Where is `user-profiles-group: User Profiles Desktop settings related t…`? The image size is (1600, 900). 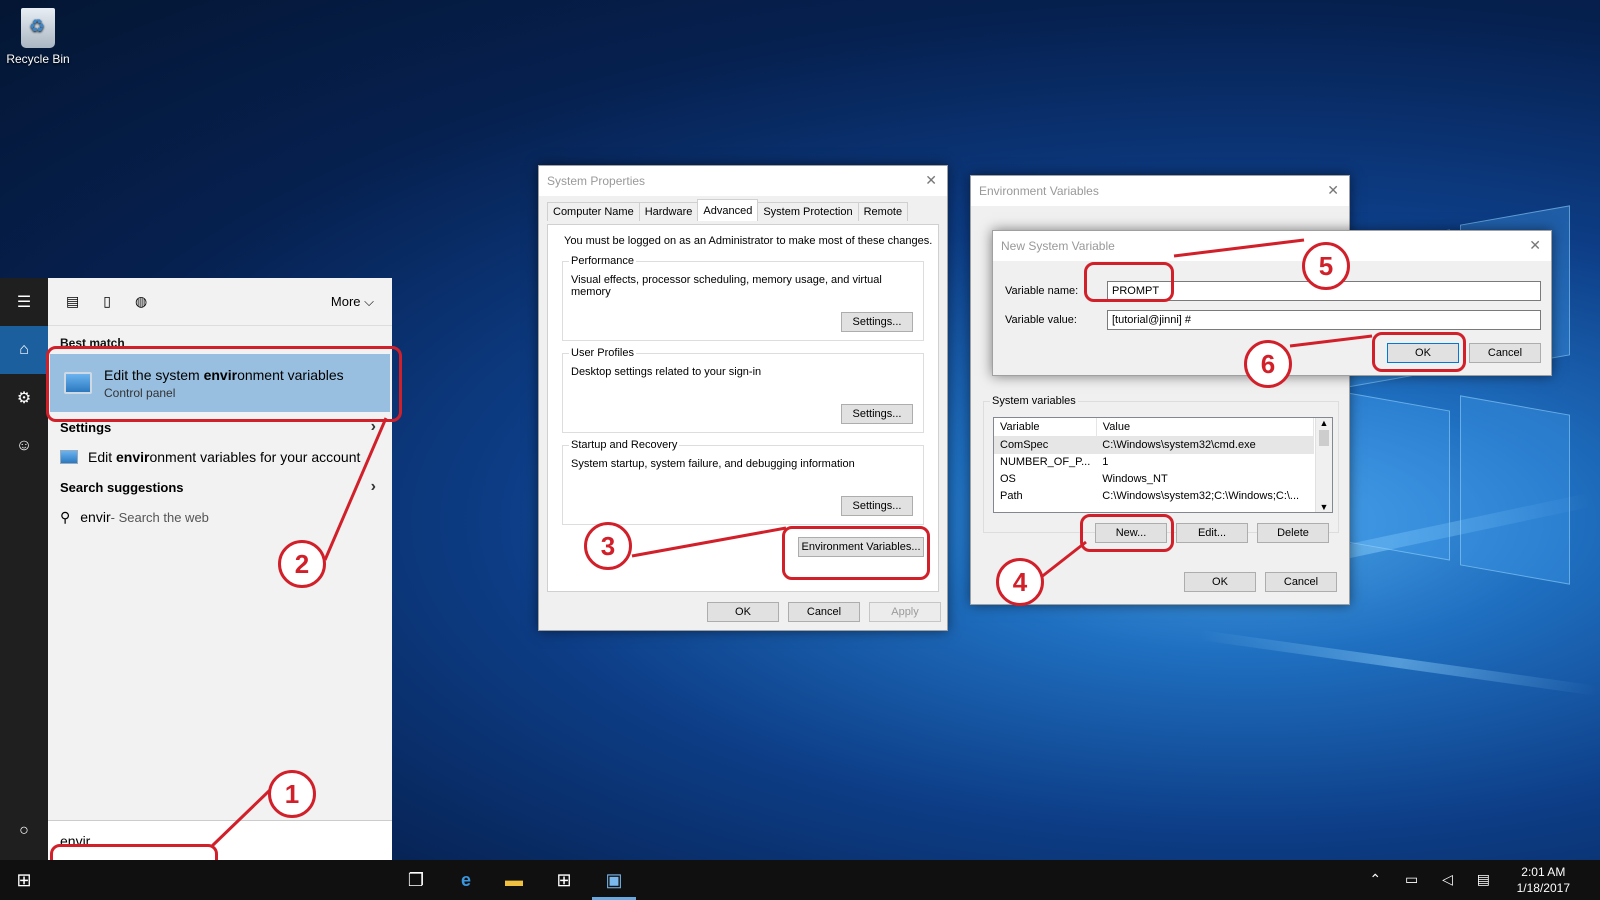
user-profiles-group: User Profiles Desktop settings related t… is located at coordinates (743, 390).